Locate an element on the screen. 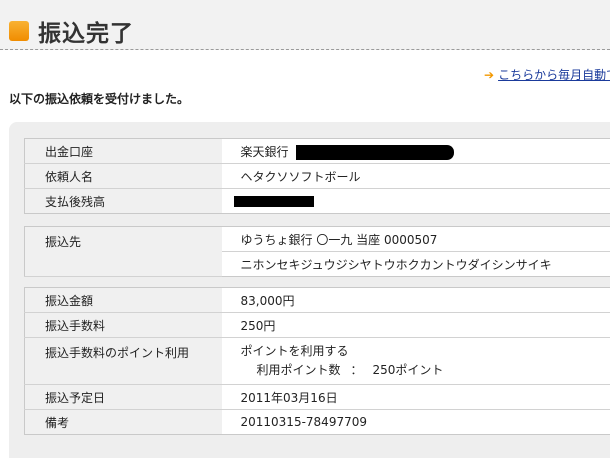  points-count-label: 利用ポイント数 is located at coordinates (298, 370).